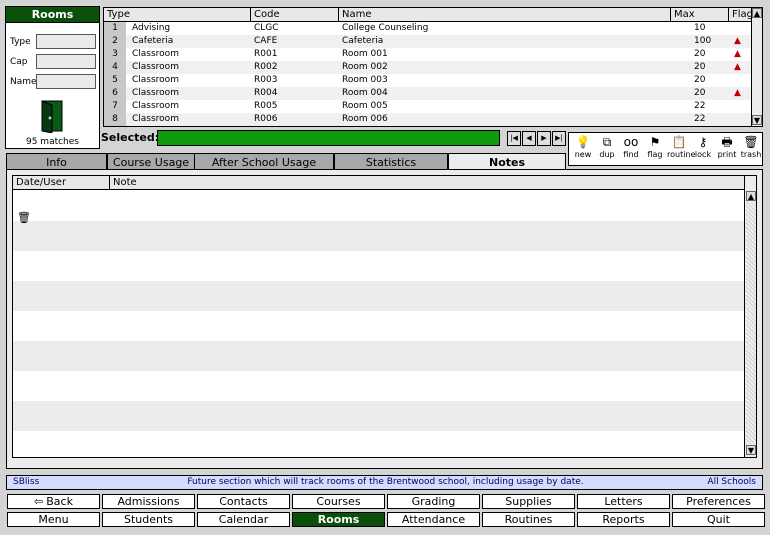 The height and width of the screenshot is (535, 770). I want to click on column-date-user: Date/User, so click(61, 183).